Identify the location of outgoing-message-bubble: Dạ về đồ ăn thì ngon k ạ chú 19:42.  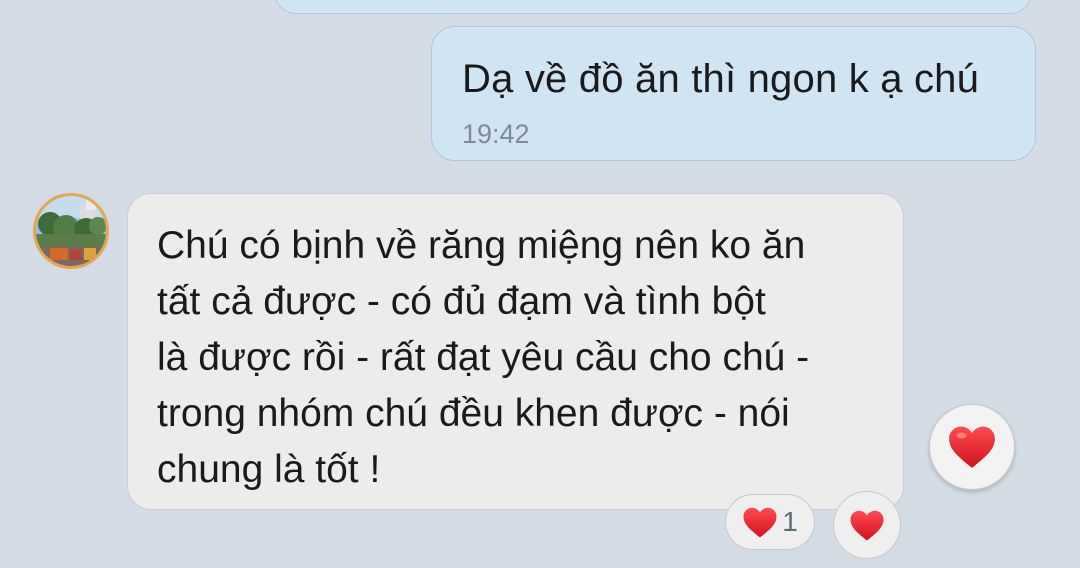
(733, 93).